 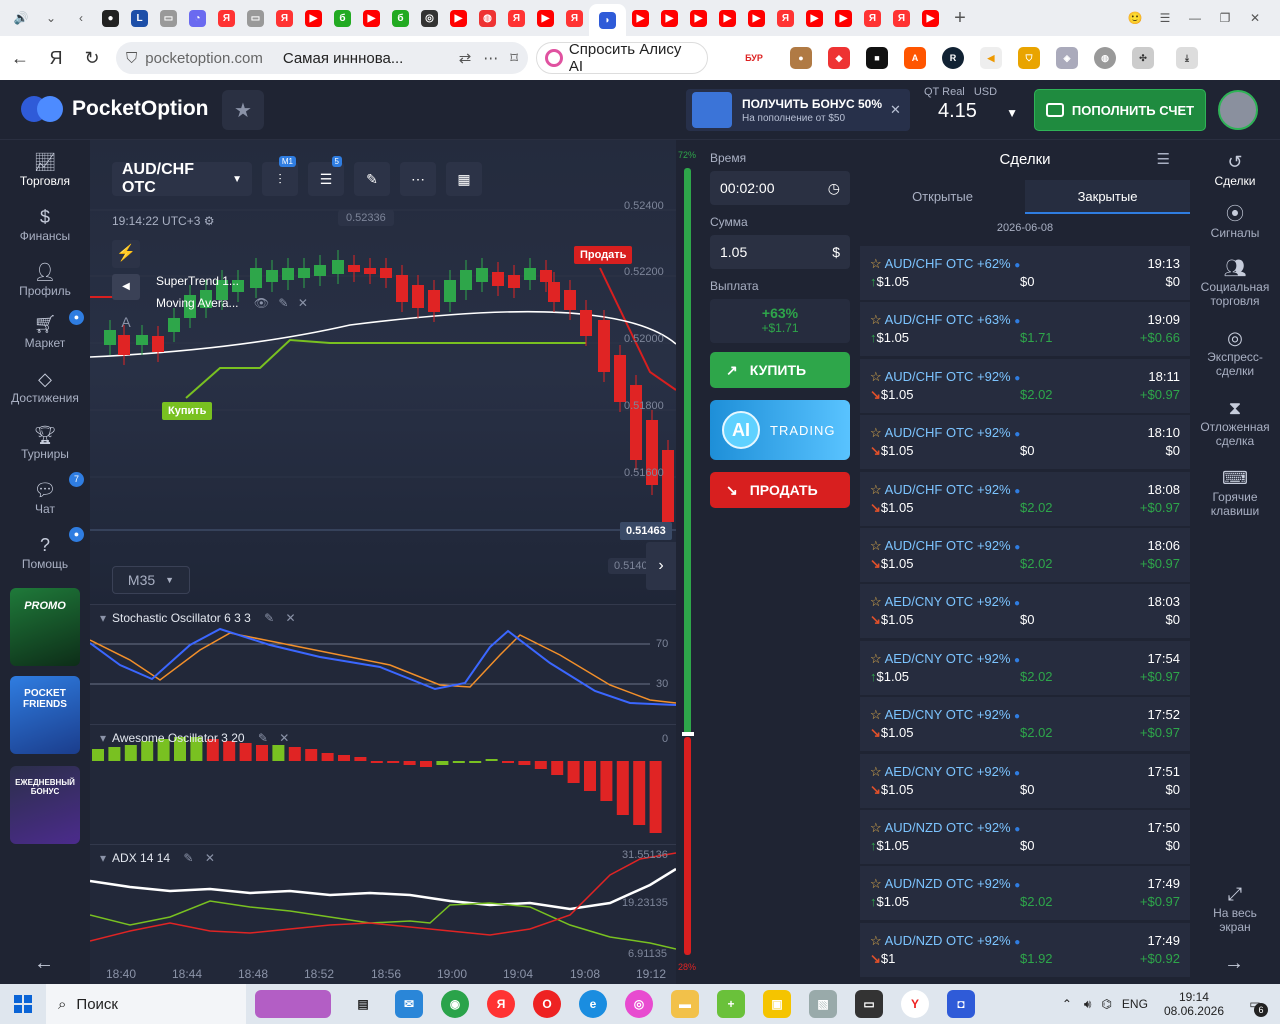 What do you see at coordinates (429, 18) in the screenshot?
I see `tab-icon: ◎` at bounding box center [429, 18].